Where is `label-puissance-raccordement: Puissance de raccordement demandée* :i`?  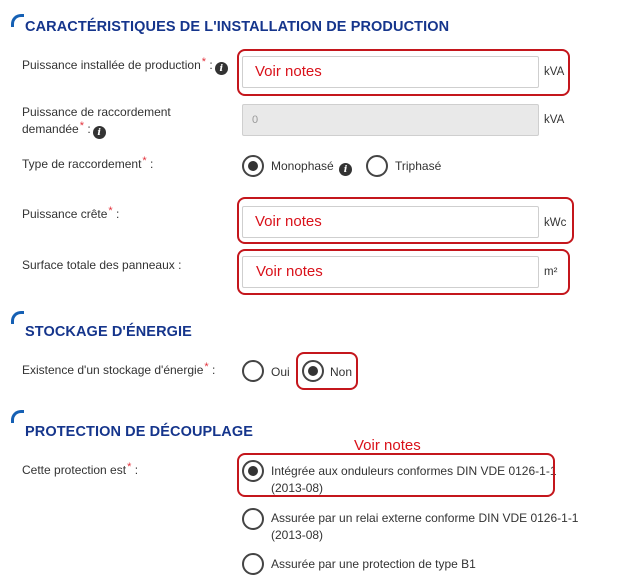 label-puissance-raccordement: Puissance de raccordement demandée* :i is located at coordinates (96, 121).